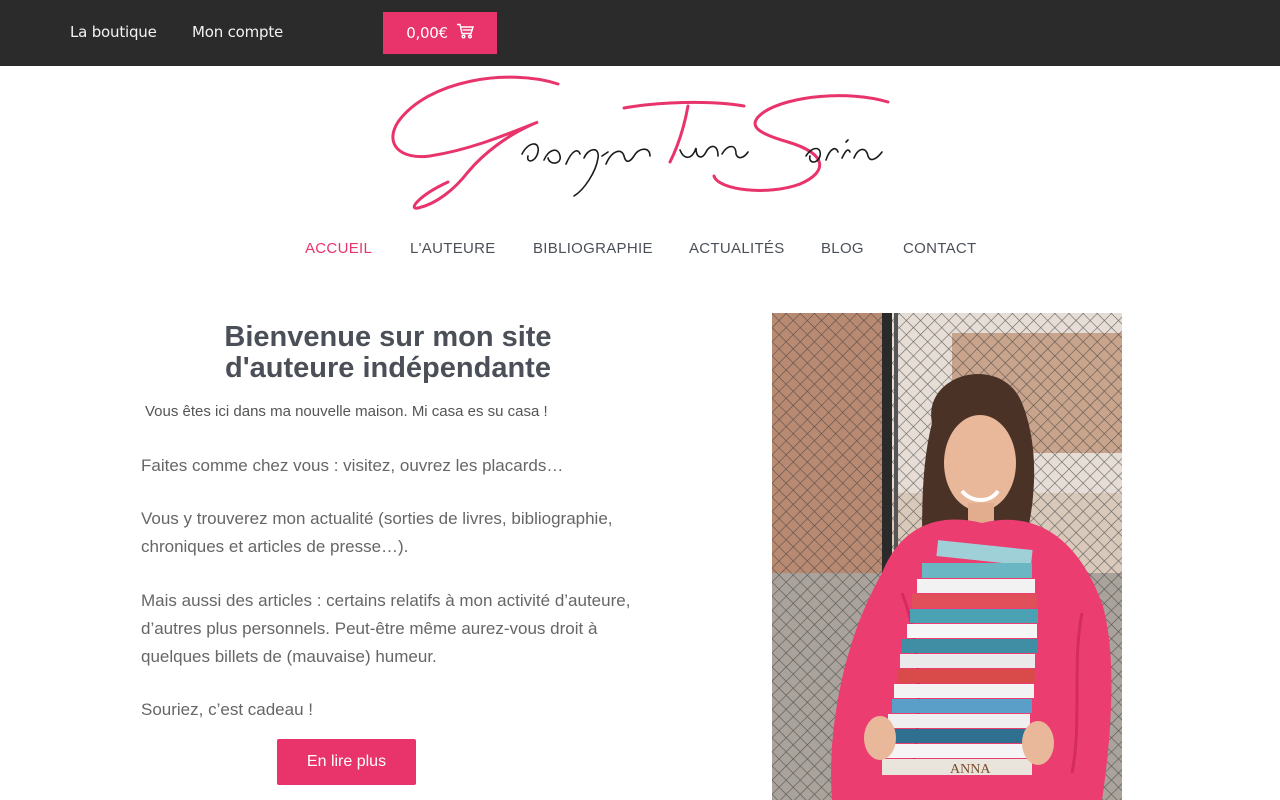 The image size is (1280, 800). Describe the element at coordinates (388, 337) in the screenshot. I see `title-line-1: Bienvenue sur mon site` at that location.